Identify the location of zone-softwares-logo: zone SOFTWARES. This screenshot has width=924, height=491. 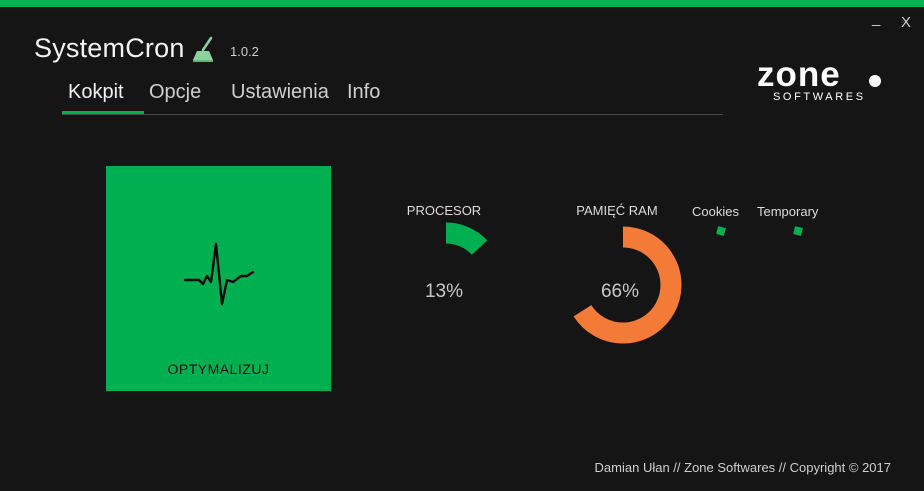
(822, 80).